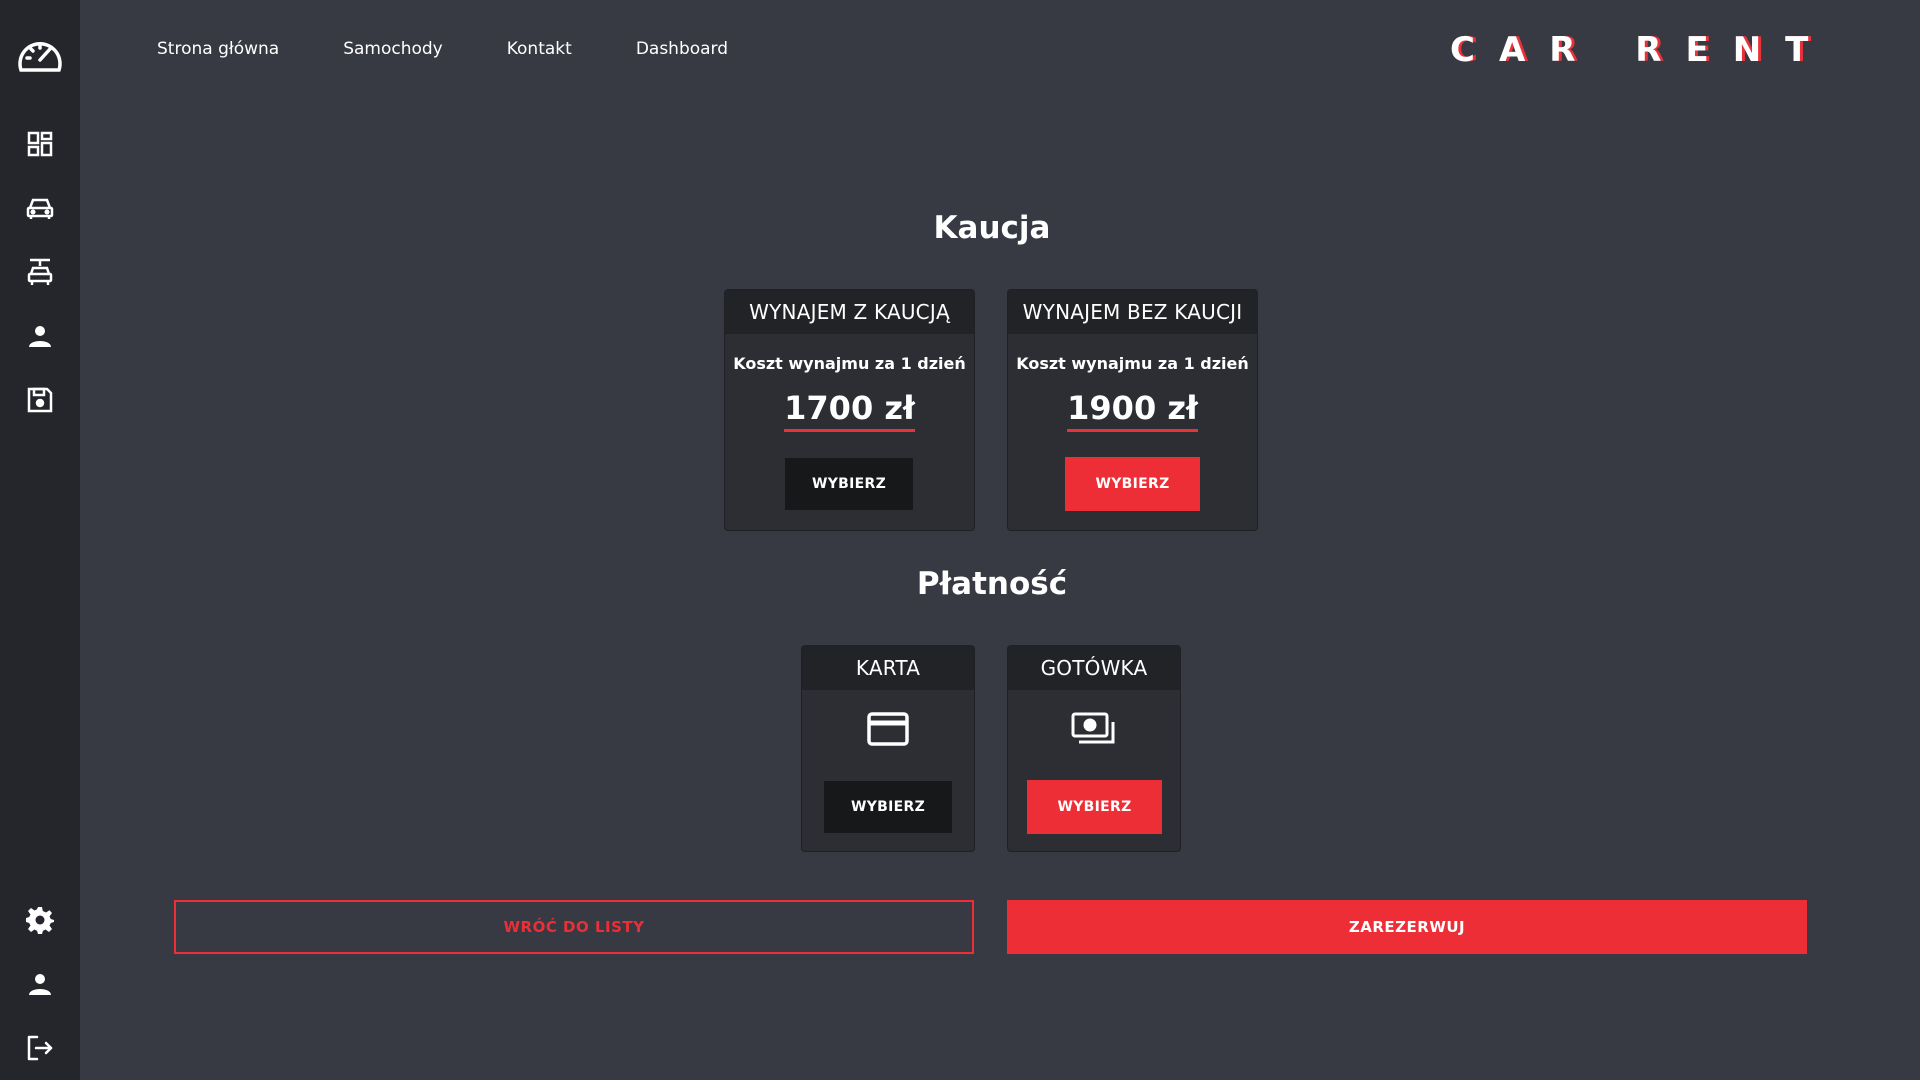  I want to click on card-price: 1700 zł, so click(849, 410).